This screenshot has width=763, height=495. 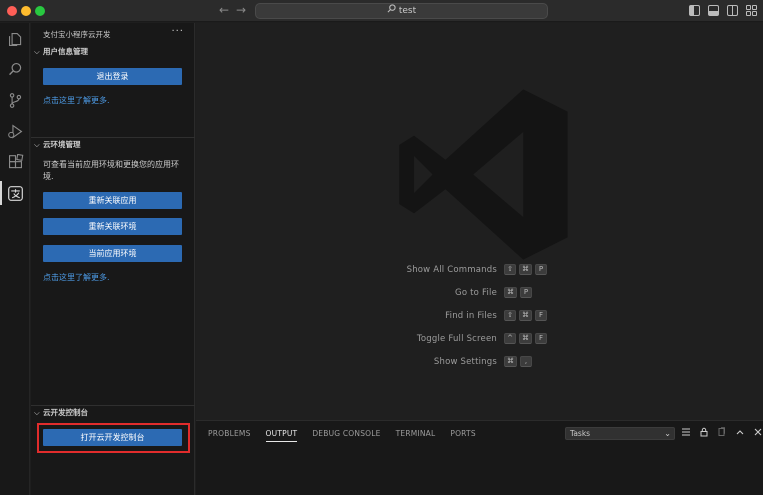 I want to click on shortcut-label: Go to File, so click(x=476, y=293).